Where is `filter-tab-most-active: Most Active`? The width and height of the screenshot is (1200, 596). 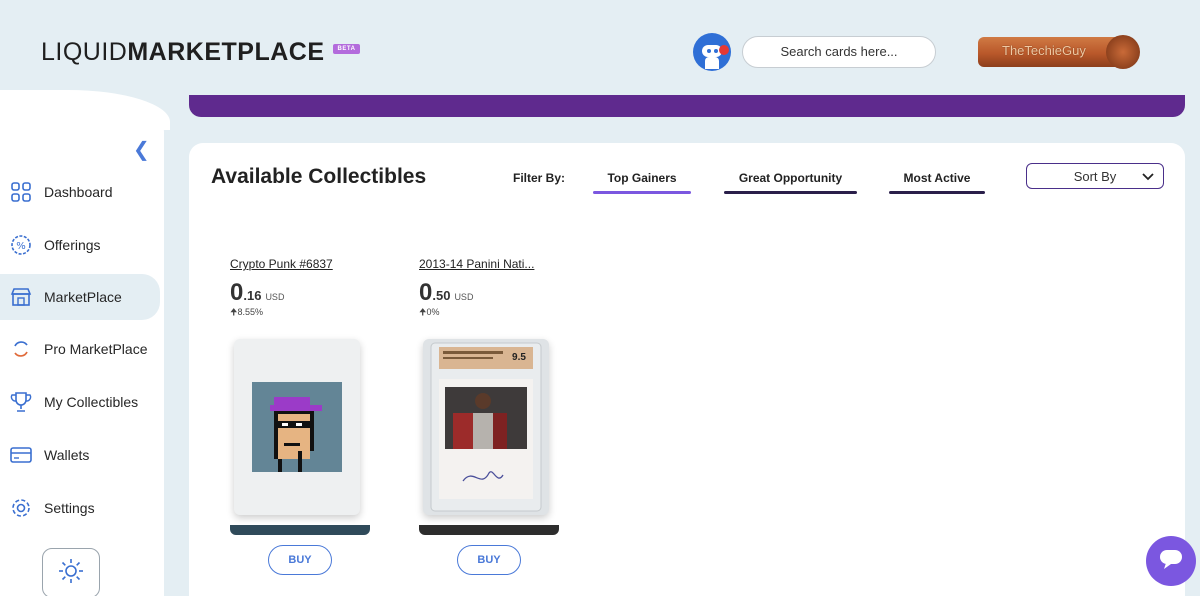
filter-tab-most-active: Most Active is located at coordinates (937, 182).